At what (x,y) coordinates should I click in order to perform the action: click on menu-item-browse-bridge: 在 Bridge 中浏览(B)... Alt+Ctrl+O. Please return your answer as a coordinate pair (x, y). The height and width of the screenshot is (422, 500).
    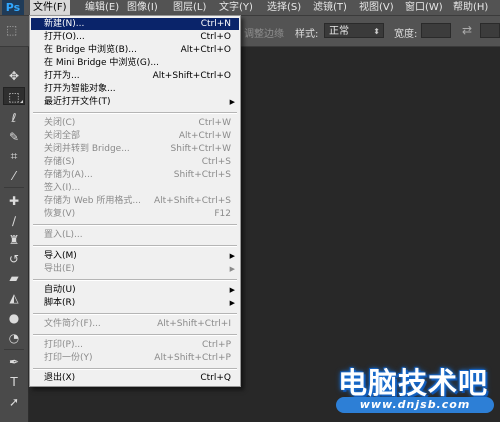
    Looking at the image, I should click on (135, 50).